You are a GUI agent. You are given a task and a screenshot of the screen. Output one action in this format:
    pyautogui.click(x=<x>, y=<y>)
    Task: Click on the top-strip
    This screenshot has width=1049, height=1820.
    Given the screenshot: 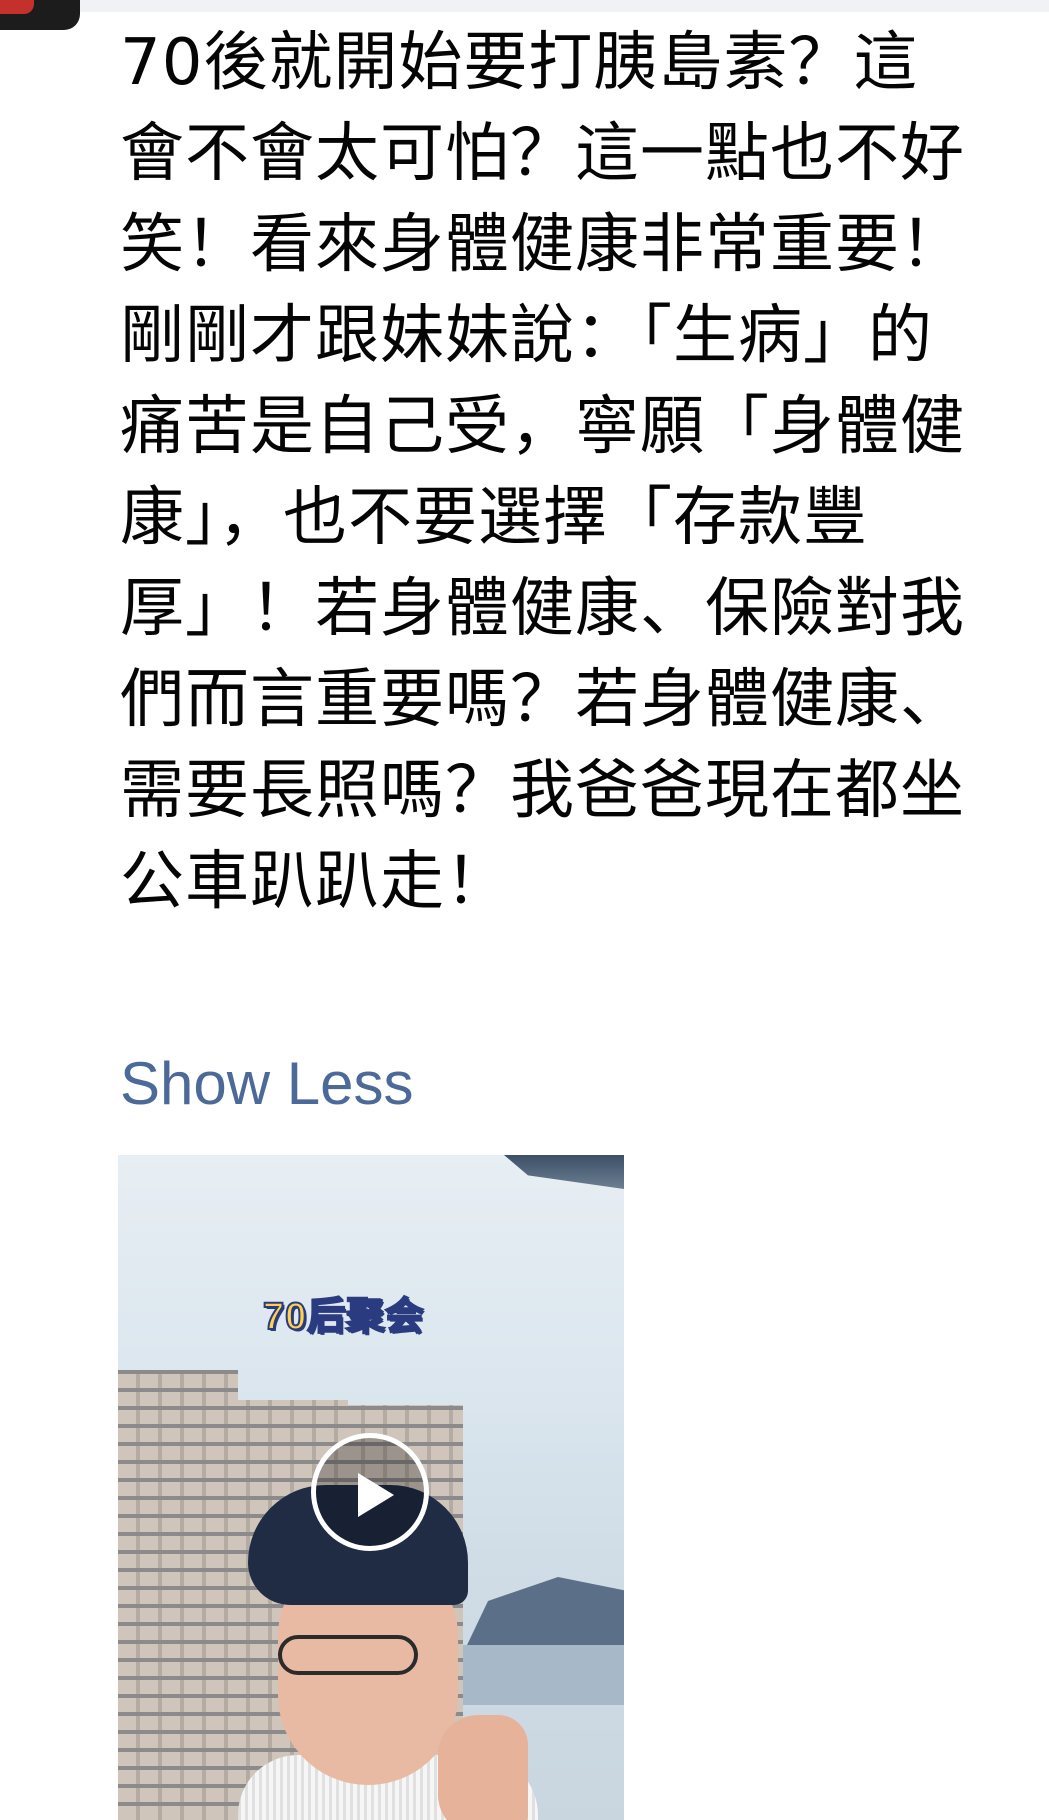 What is the action you would take?
    pyautogui.click(x=524, y=6)
    